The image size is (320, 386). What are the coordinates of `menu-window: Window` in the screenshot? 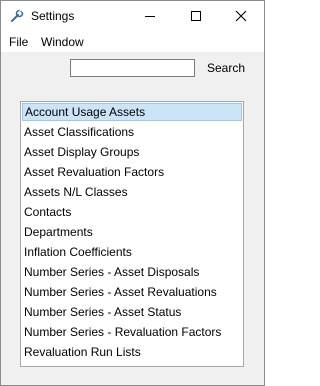 It's located at (62, 42).